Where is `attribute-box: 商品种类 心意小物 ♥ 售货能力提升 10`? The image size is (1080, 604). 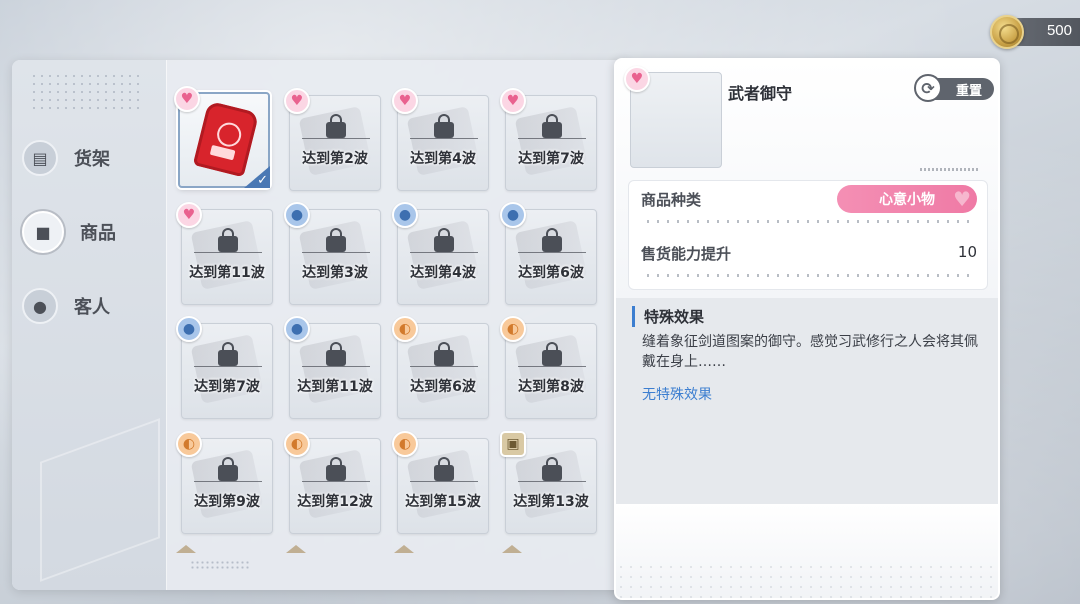
attribute-box: 商品种类 心意小物 ♥ 售货能力提升 10 is located at coordinates (808, 235).